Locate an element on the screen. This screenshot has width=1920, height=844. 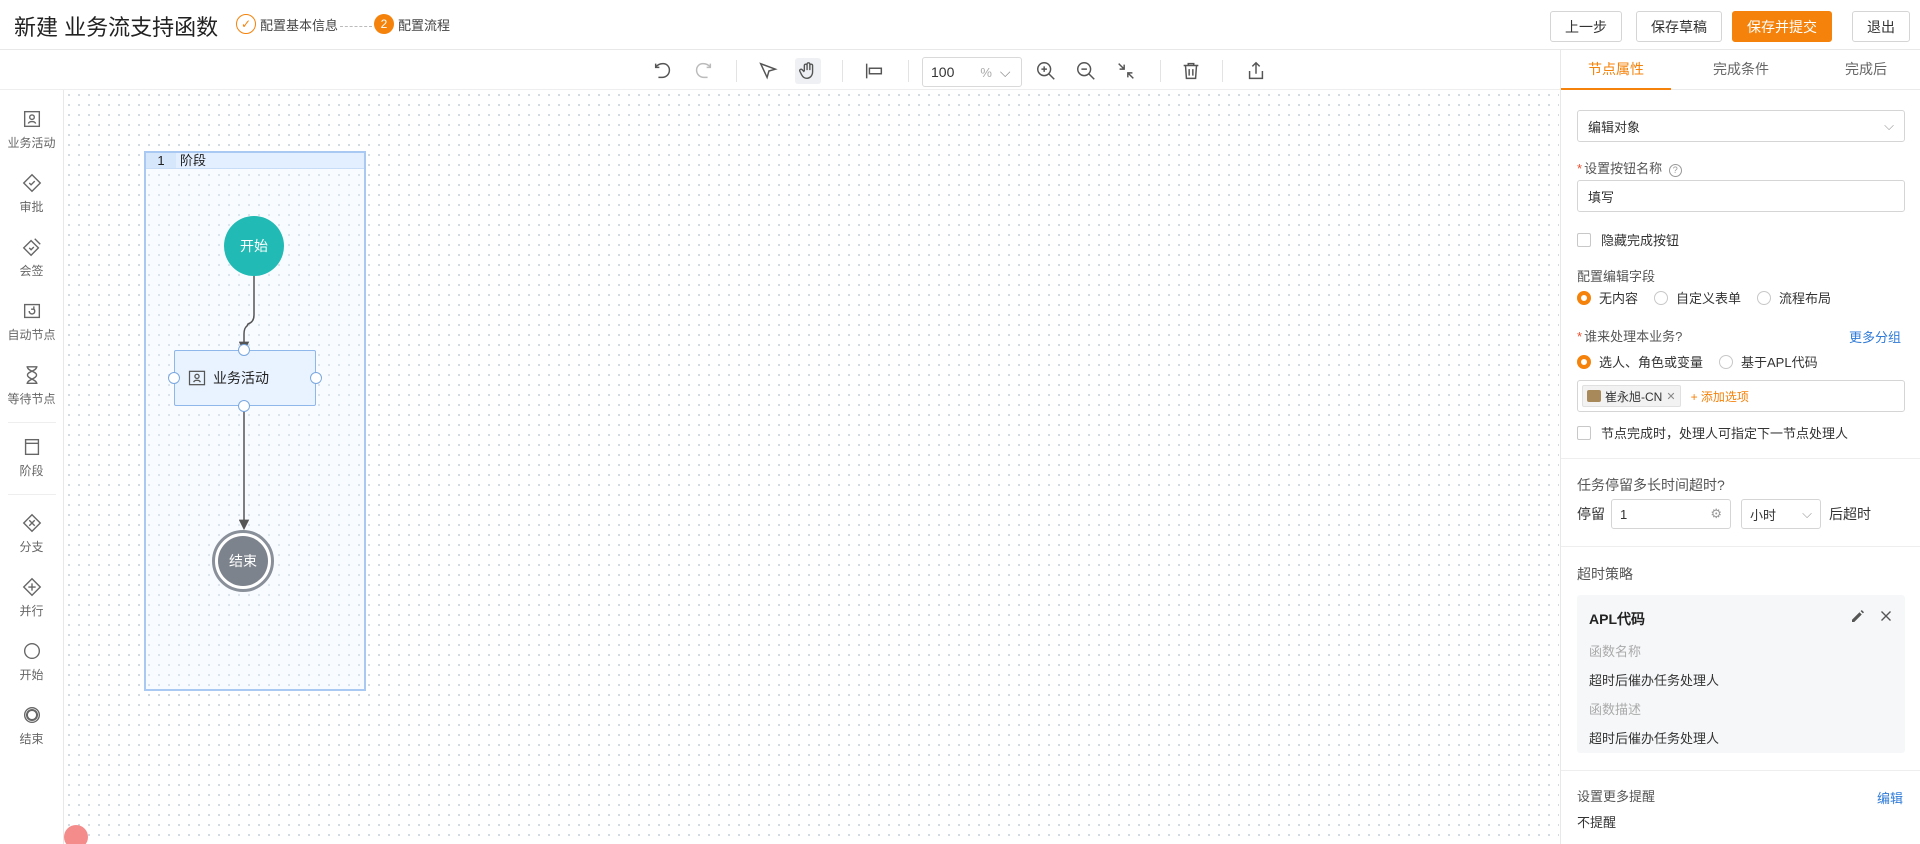
stay-suffix: 后超时 is located at coordinates (1850, 514).